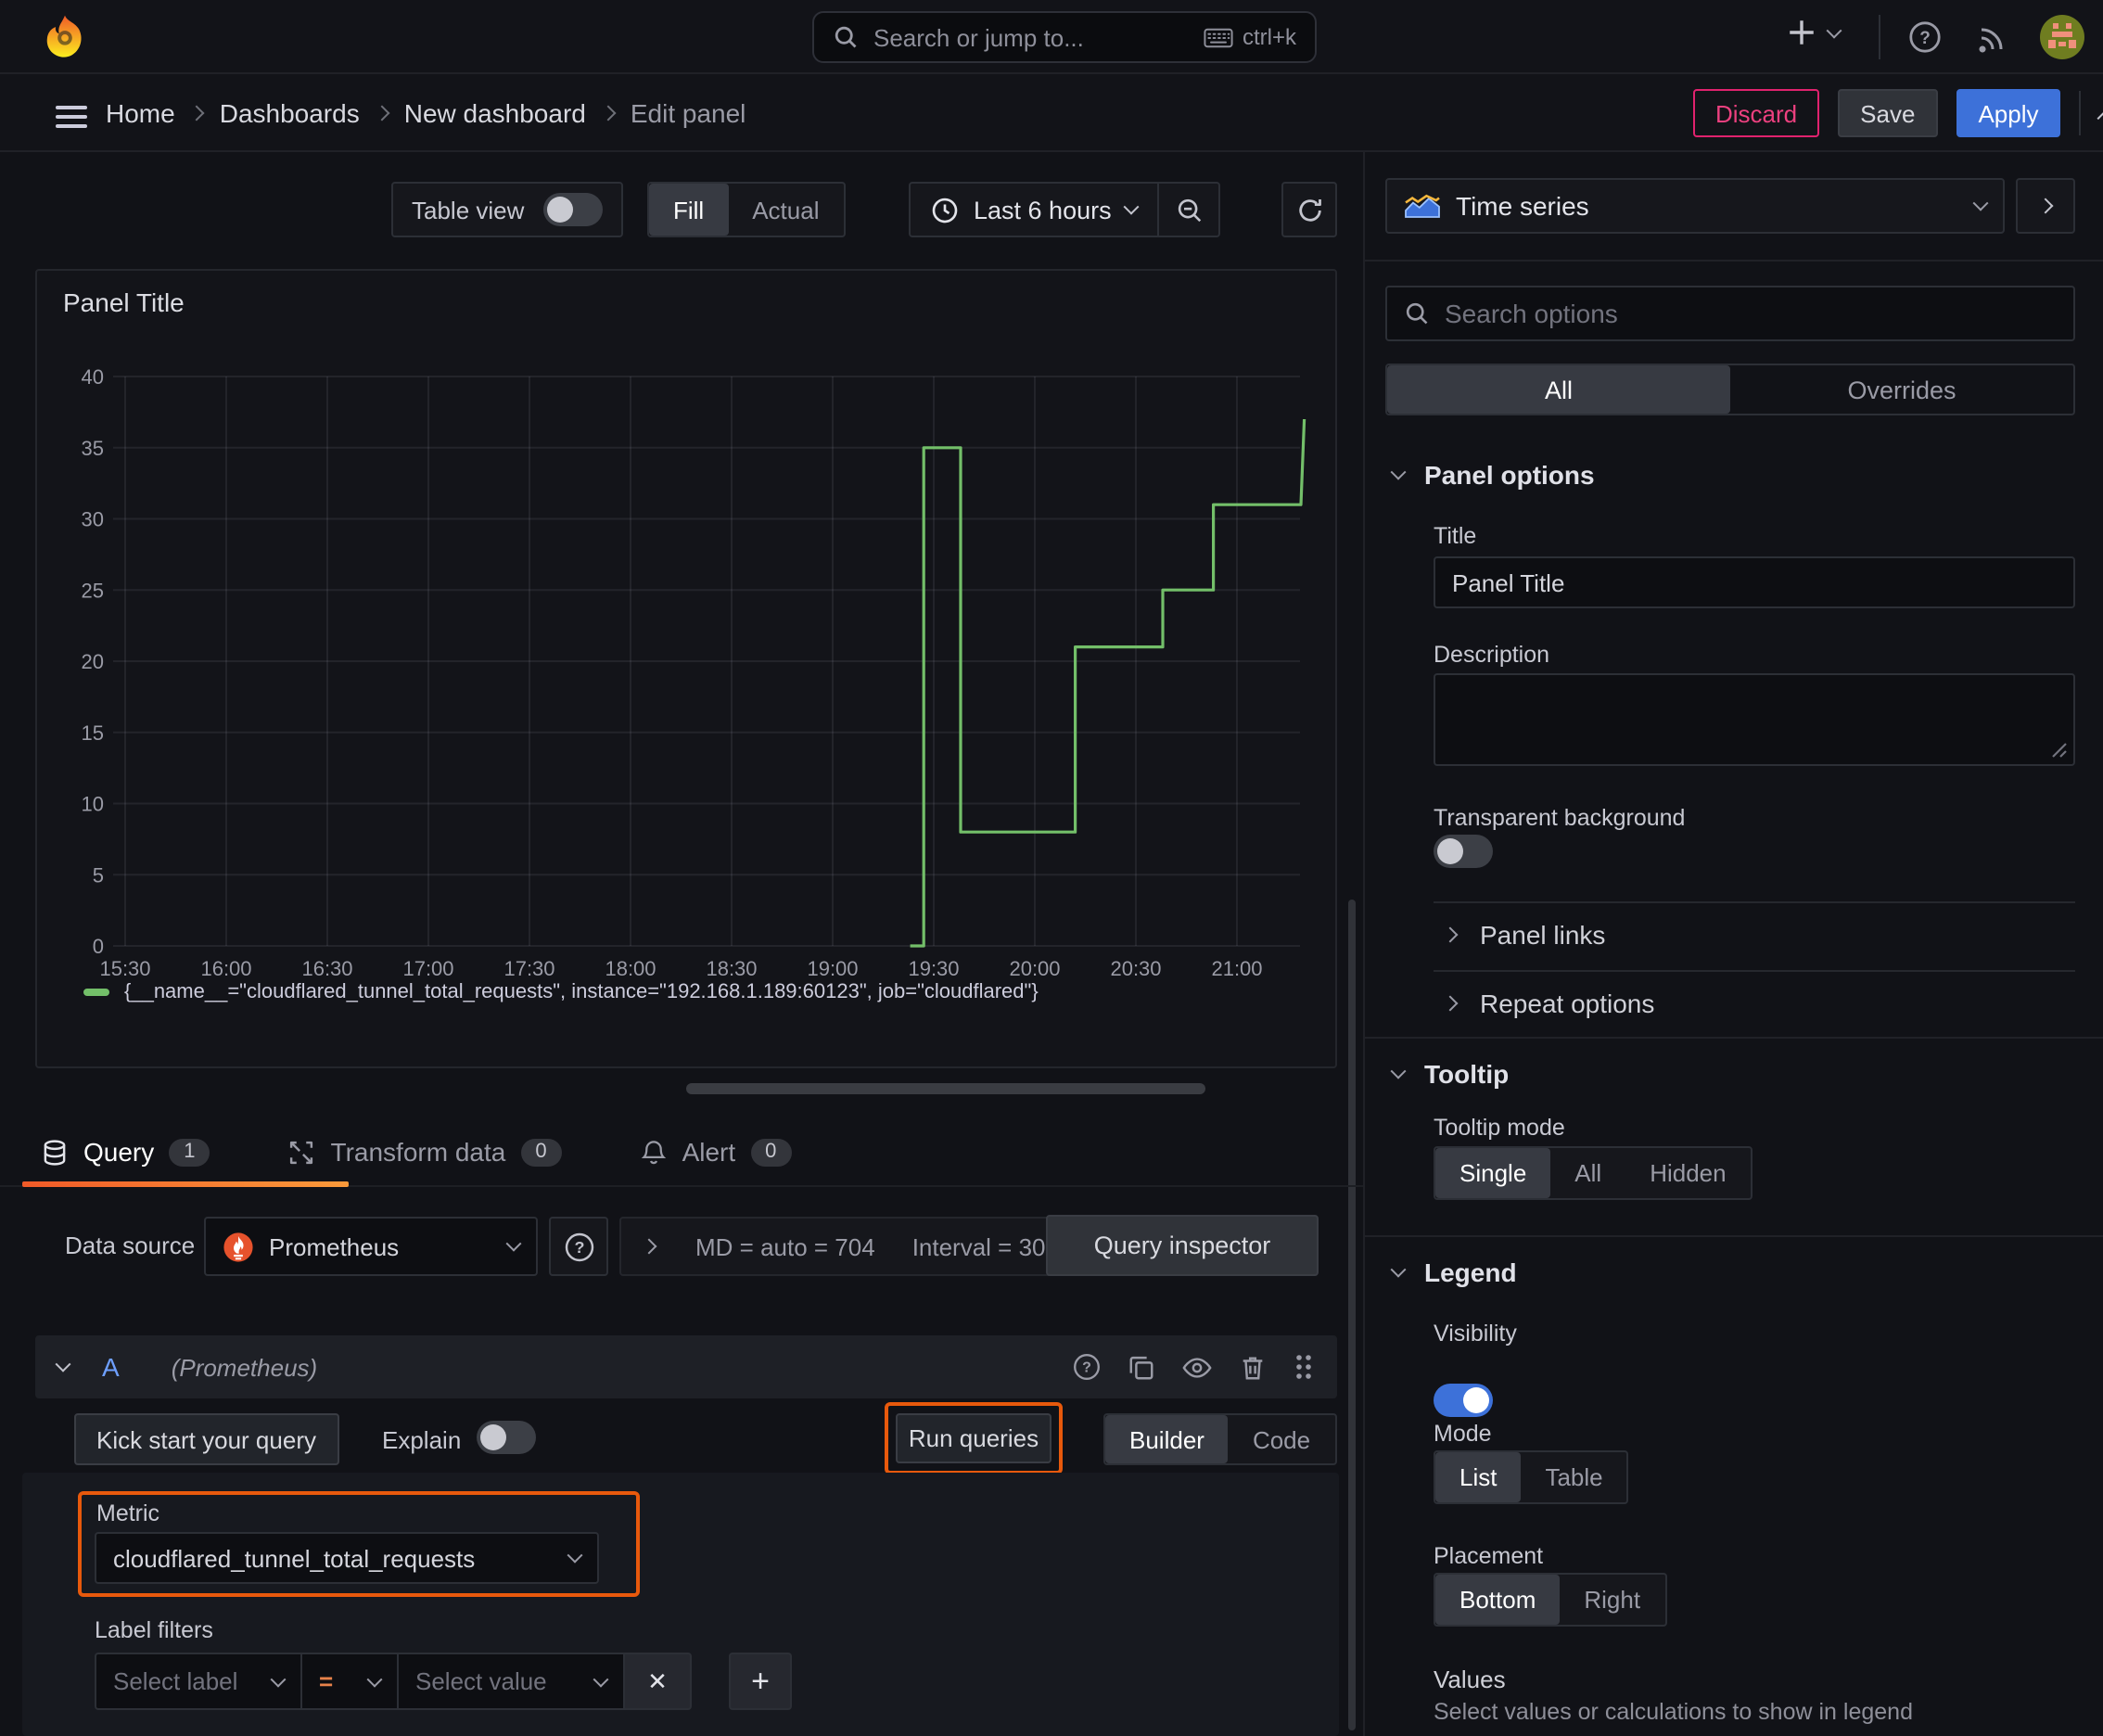 This screenshot has width=2103, height=1736. What do you see at coordinates (1814, 32) in the screenshot?
I see `new-menu-button` at bounding box center [1814, 32].